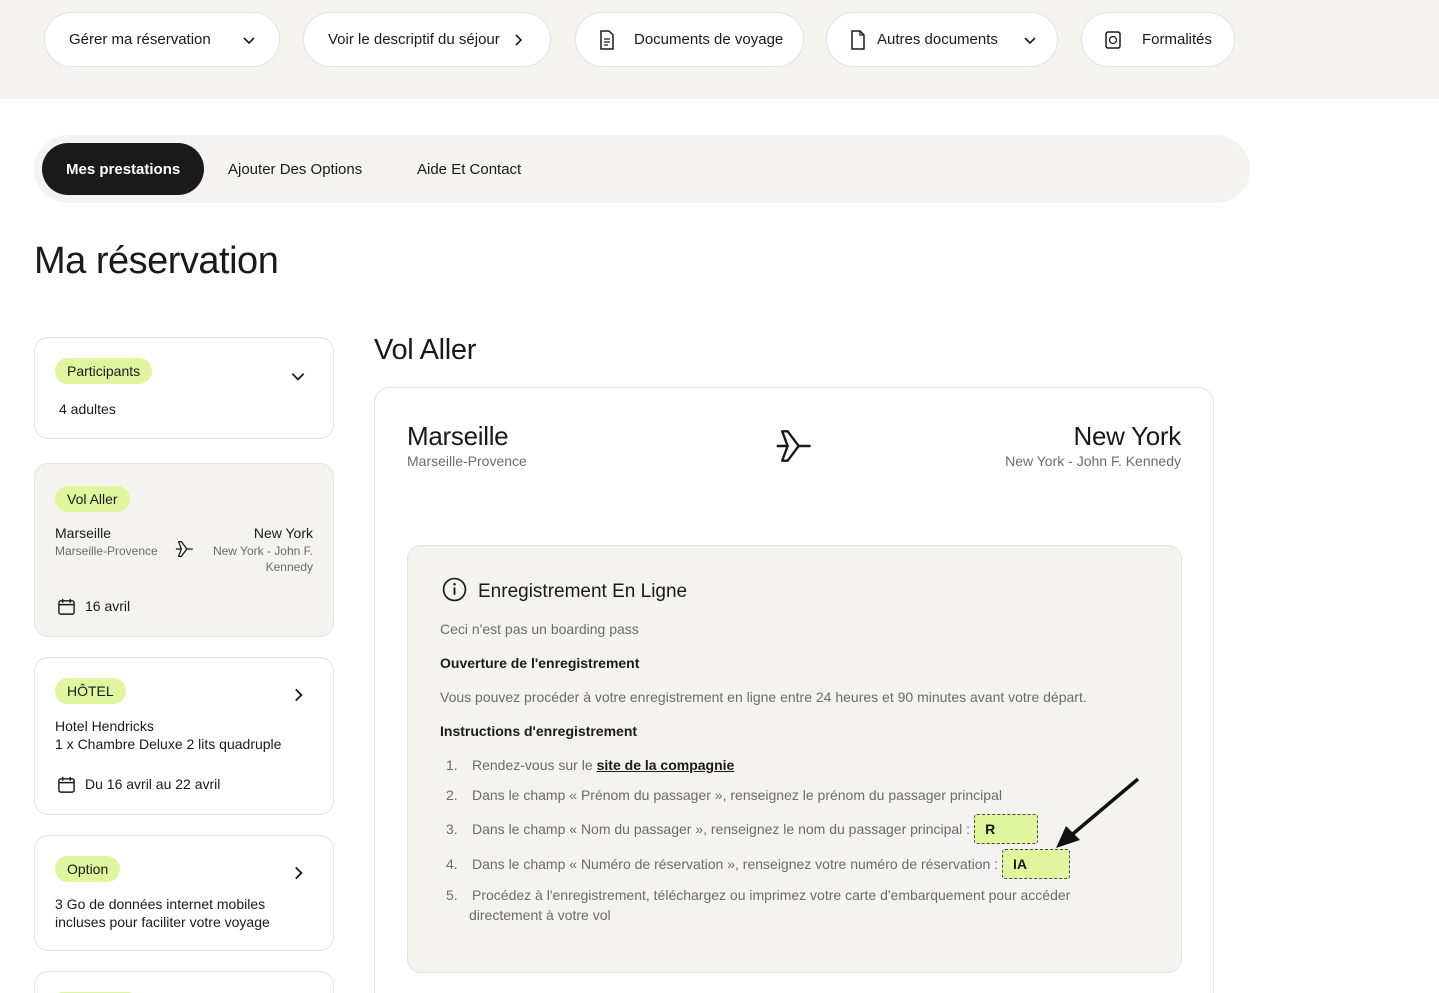 This screenshot has width=1439, height=993. What do you see at coordinates (583, 591) in the screenshot?
I see `checkin-title: Enregistrement En Ligne` at bounding box center [583, 591].